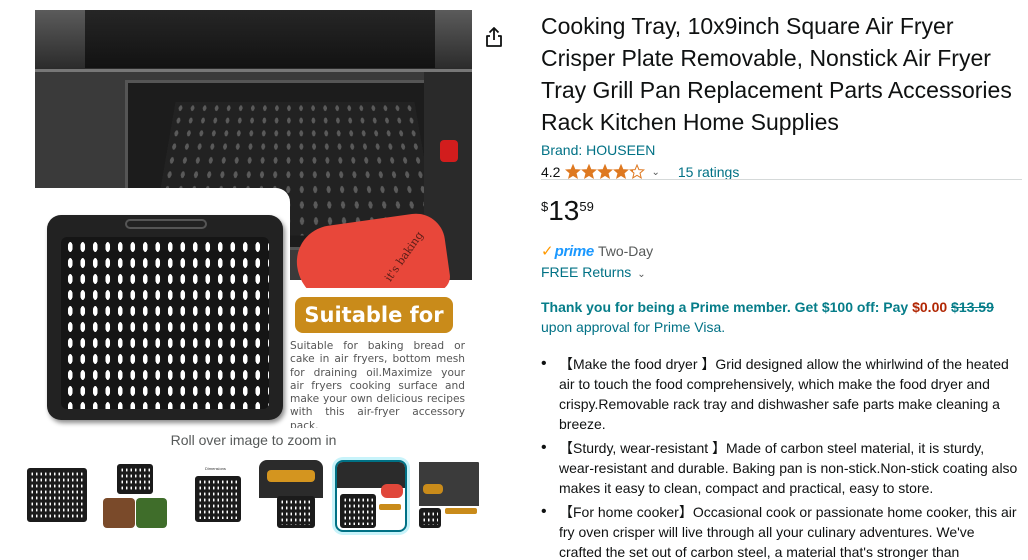  I want to click on divider, so click(781, 179).